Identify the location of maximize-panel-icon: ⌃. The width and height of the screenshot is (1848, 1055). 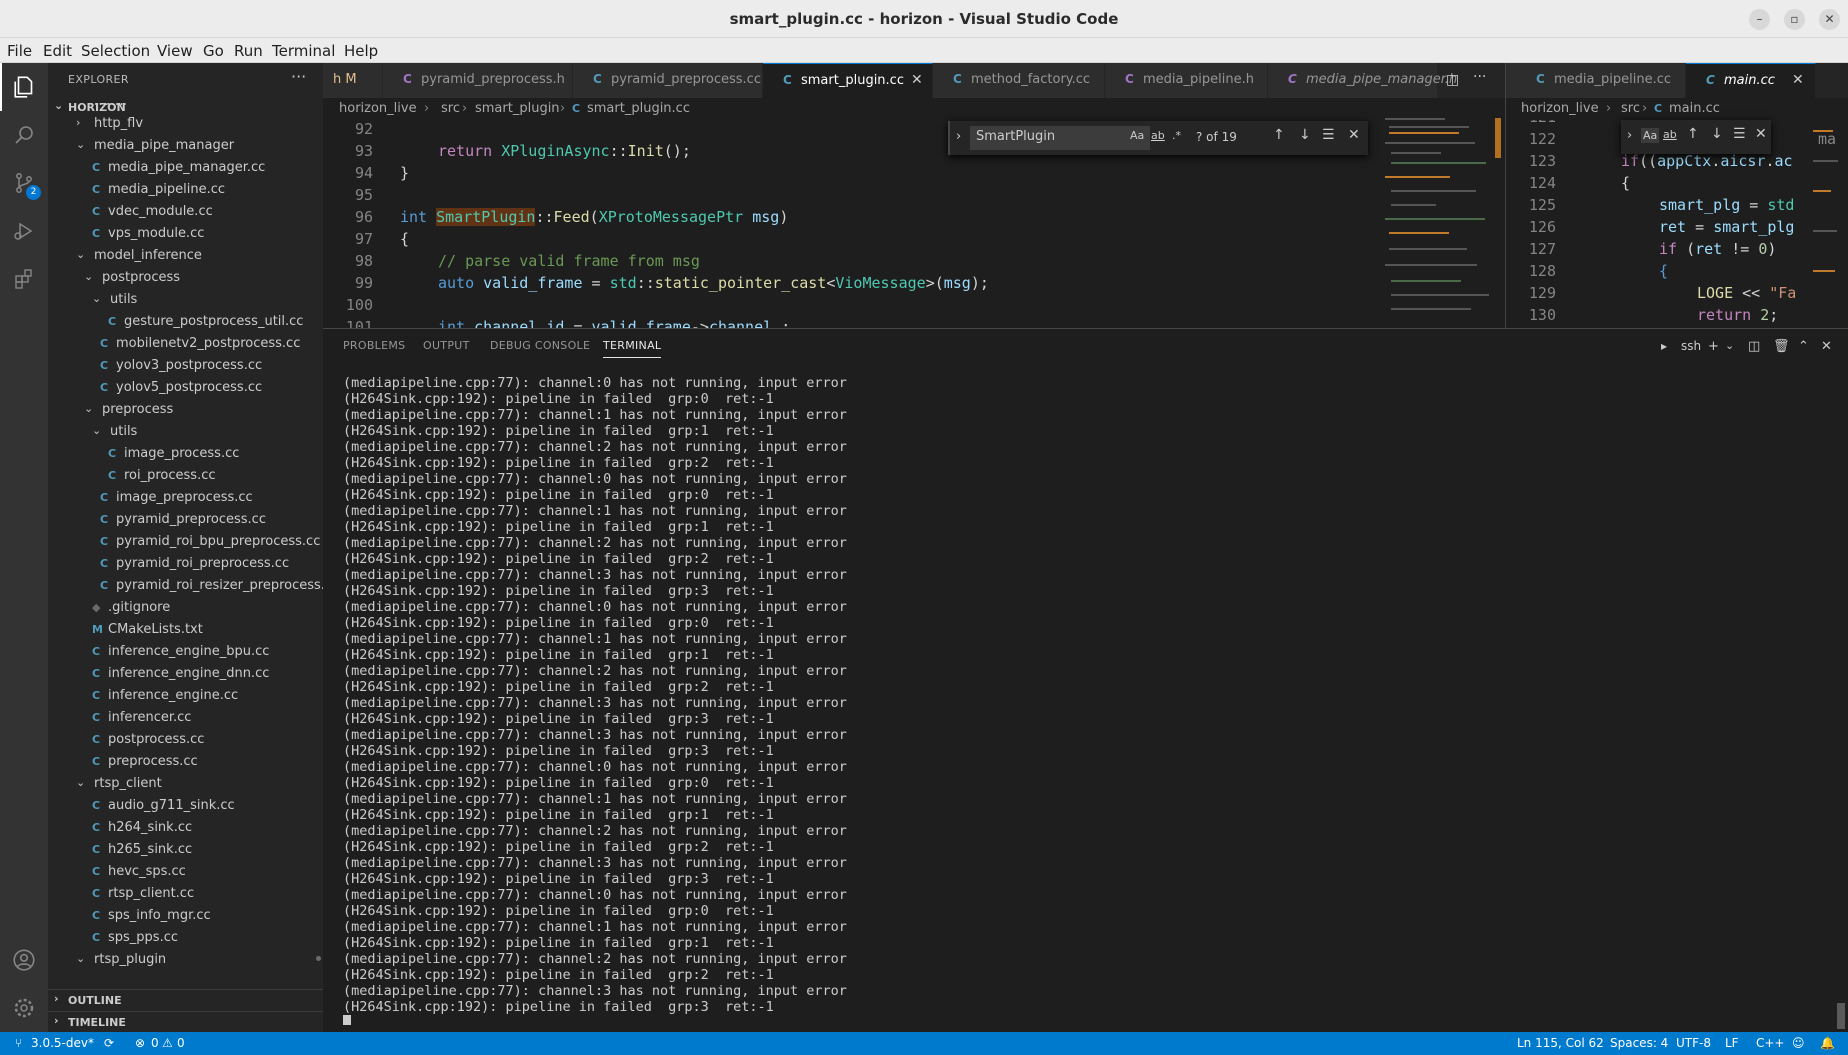
(1803, 346).